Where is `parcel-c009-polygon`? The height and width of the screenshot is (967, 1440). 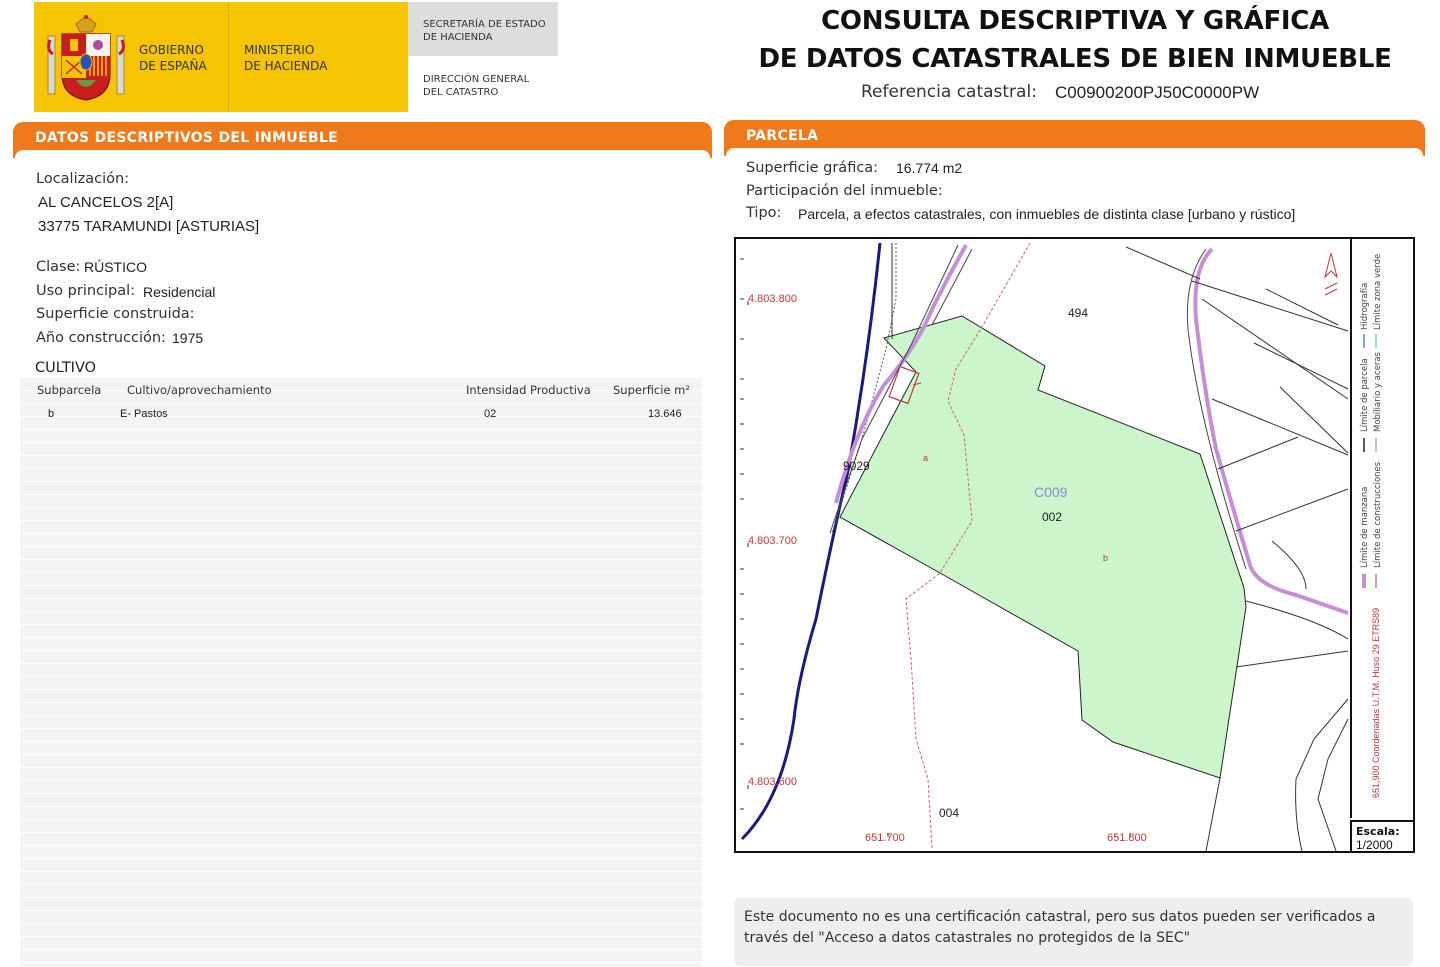 parcel-c009-polygon is located at coordinates (1043, 547).